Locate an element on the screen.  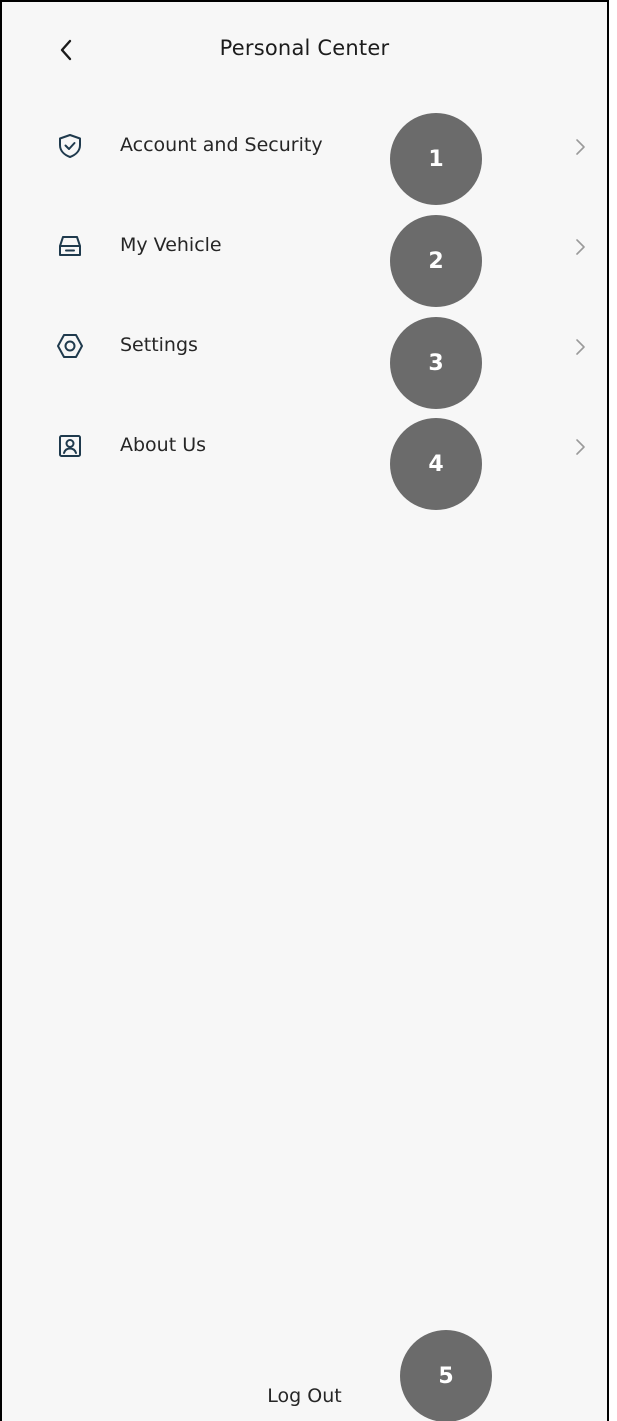
annotation-badge-2: 2 is located at coordinates (436, 261).